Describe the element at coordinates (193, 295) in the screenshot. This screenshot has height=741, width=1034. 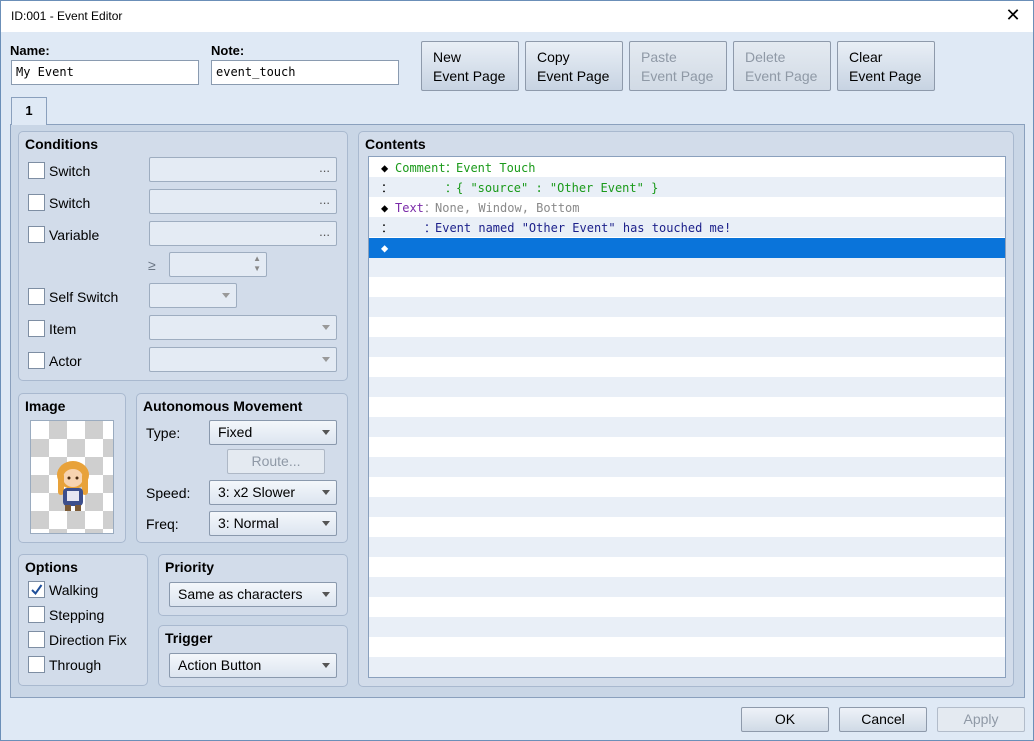
I see `self-switch-dropdown` at that location.